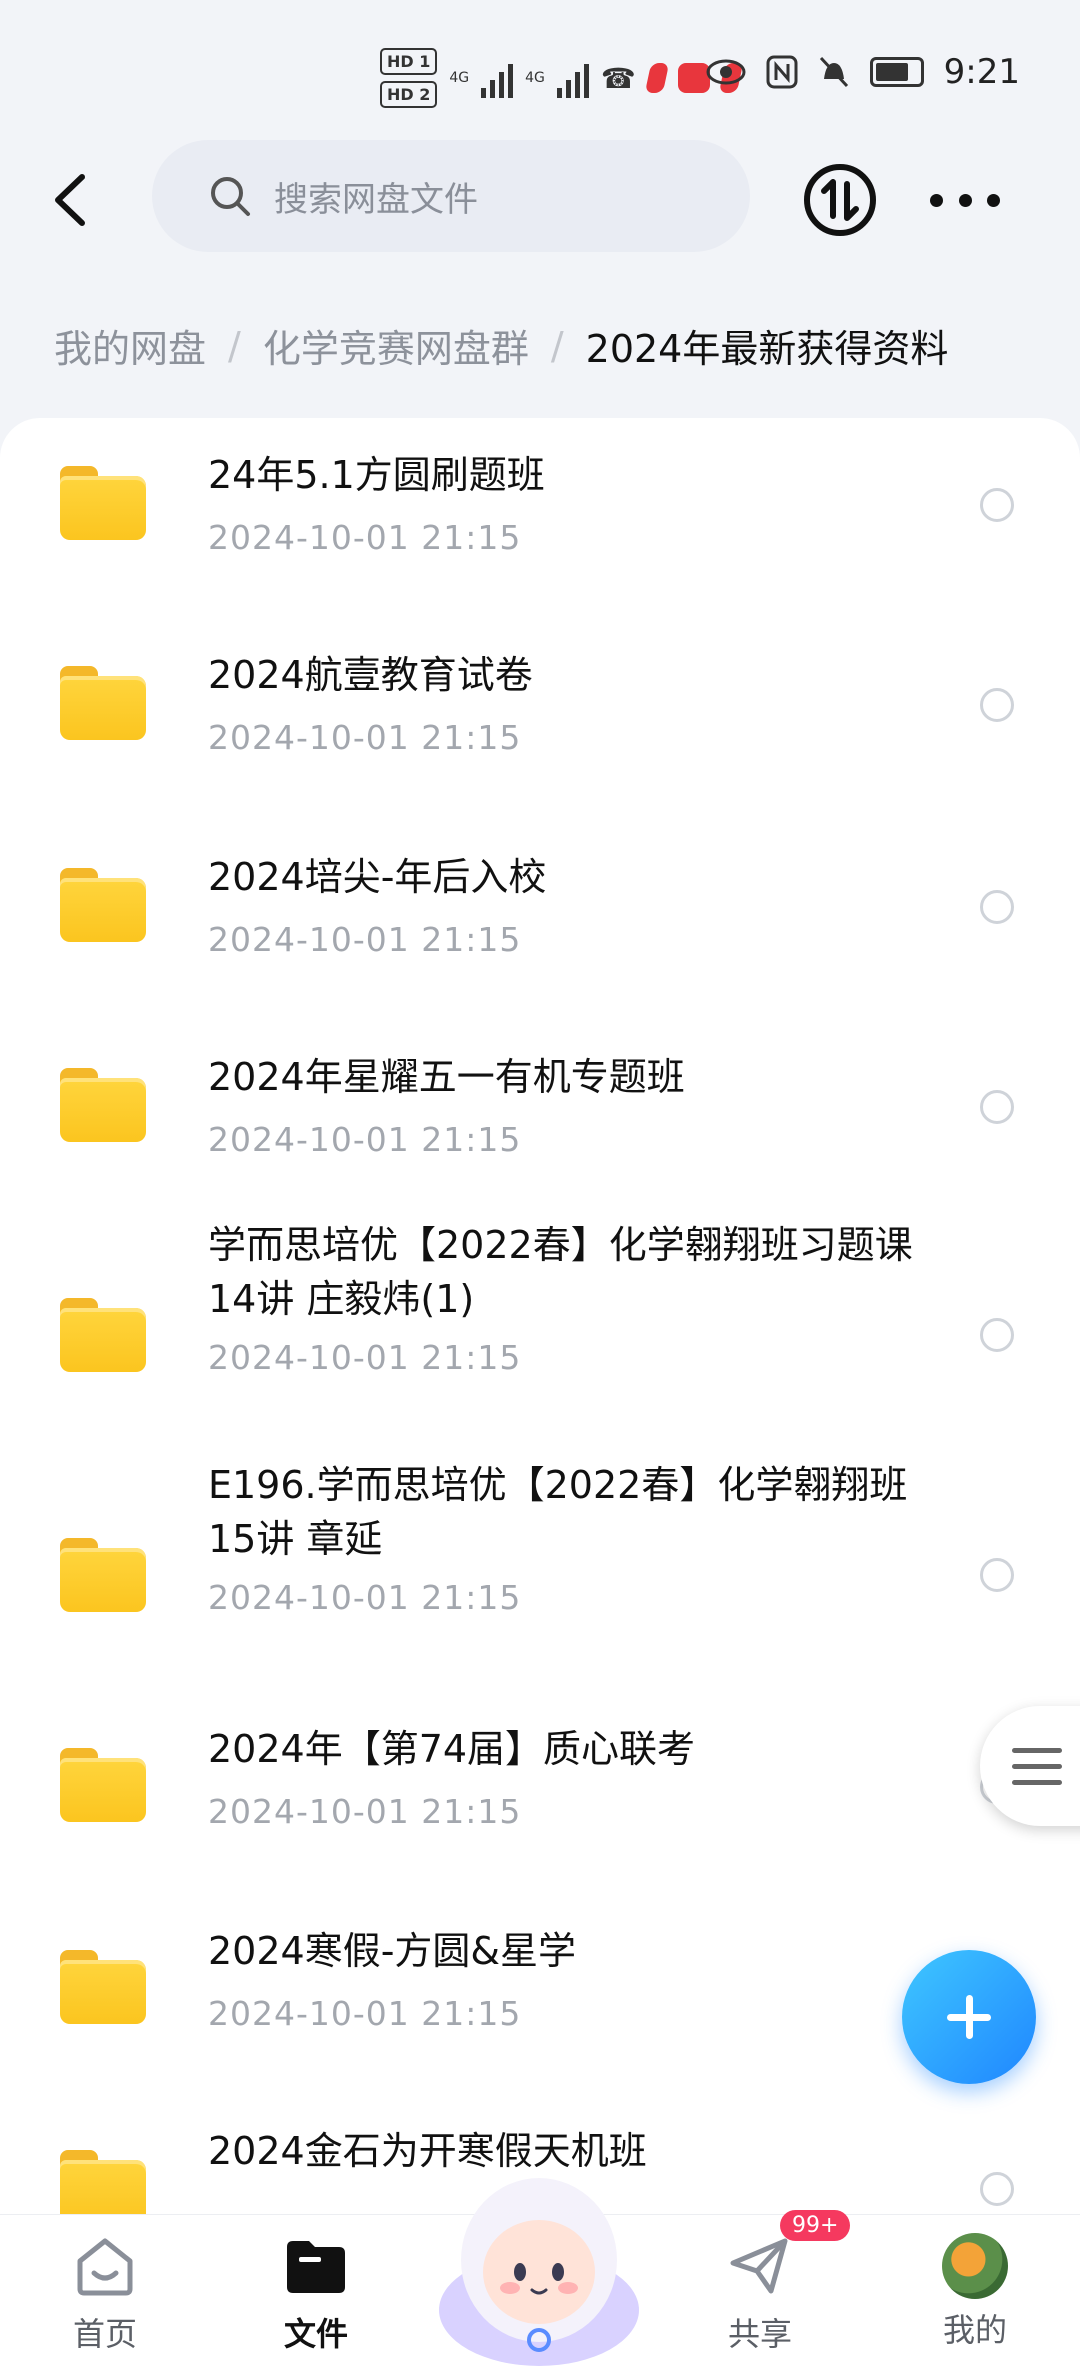 The width and height of the screenshot is (1080, 2377). I want to click on status-left: HD 1 HD 2 4G 4G ☎, so click(561, 78).